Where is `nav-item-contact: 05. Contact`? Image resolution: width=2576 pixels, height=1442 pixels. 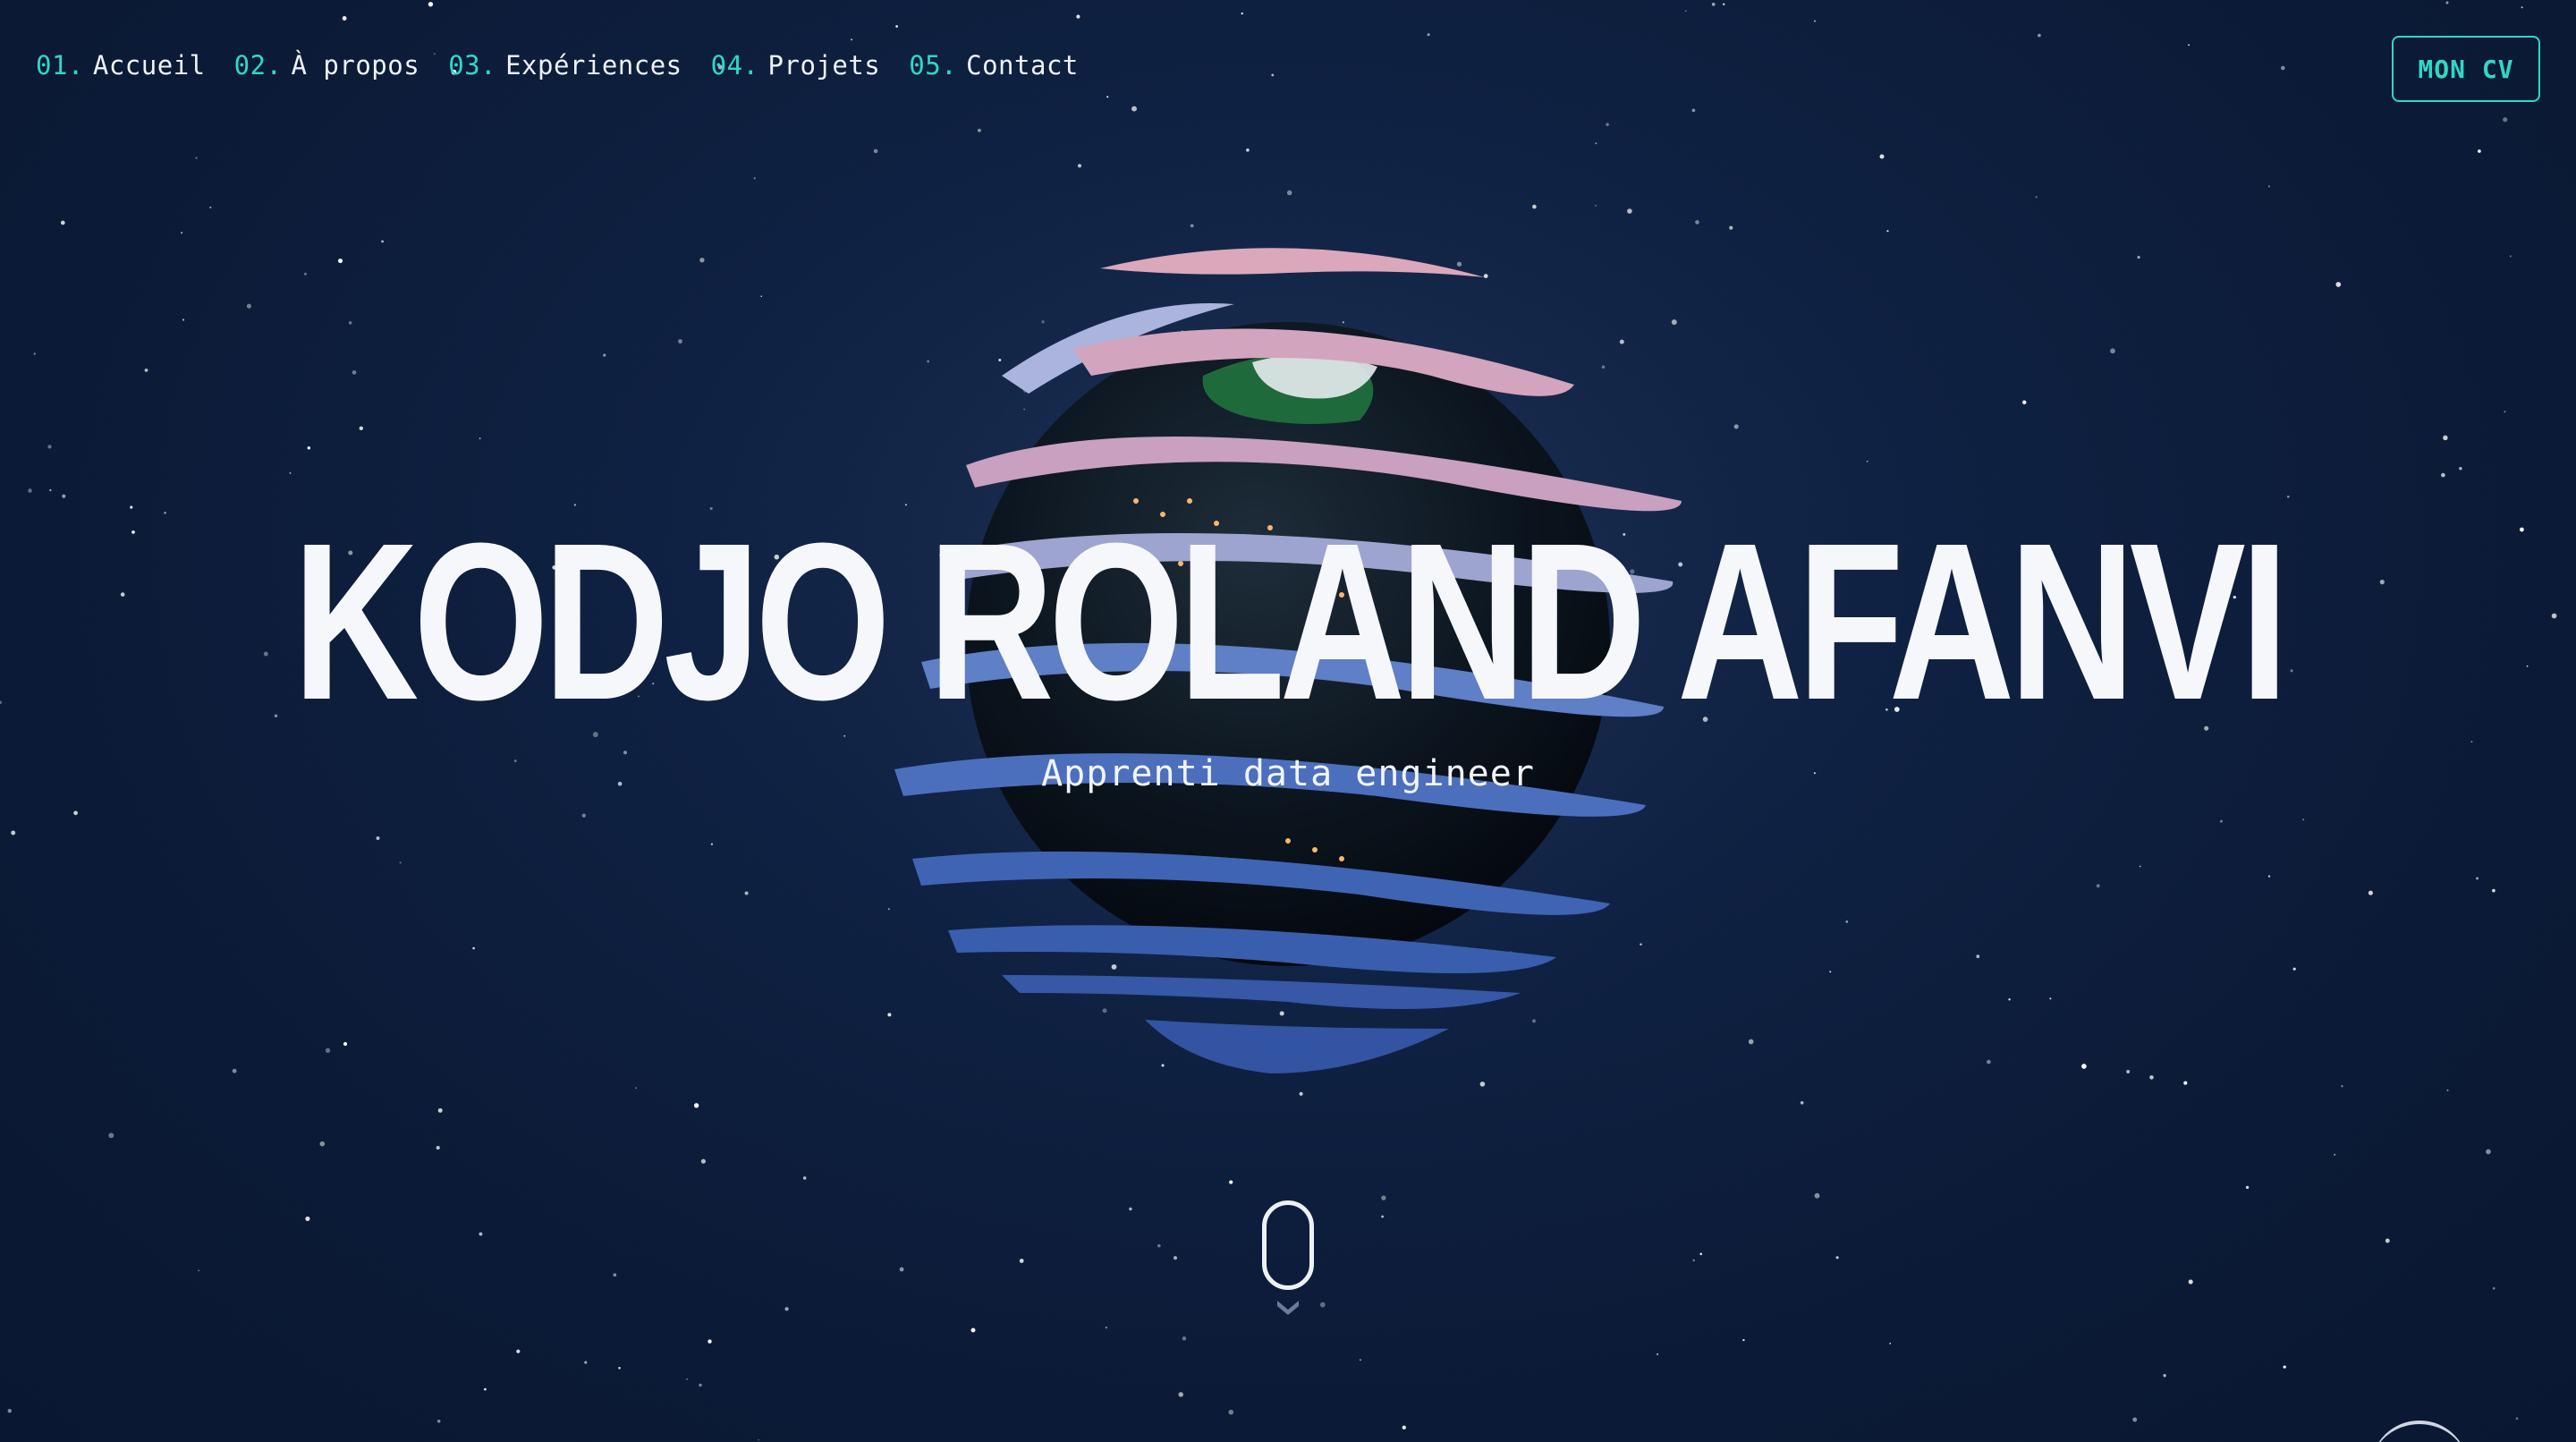 nav-item-contact: 05. Contact is located at coordinates (994, 65).